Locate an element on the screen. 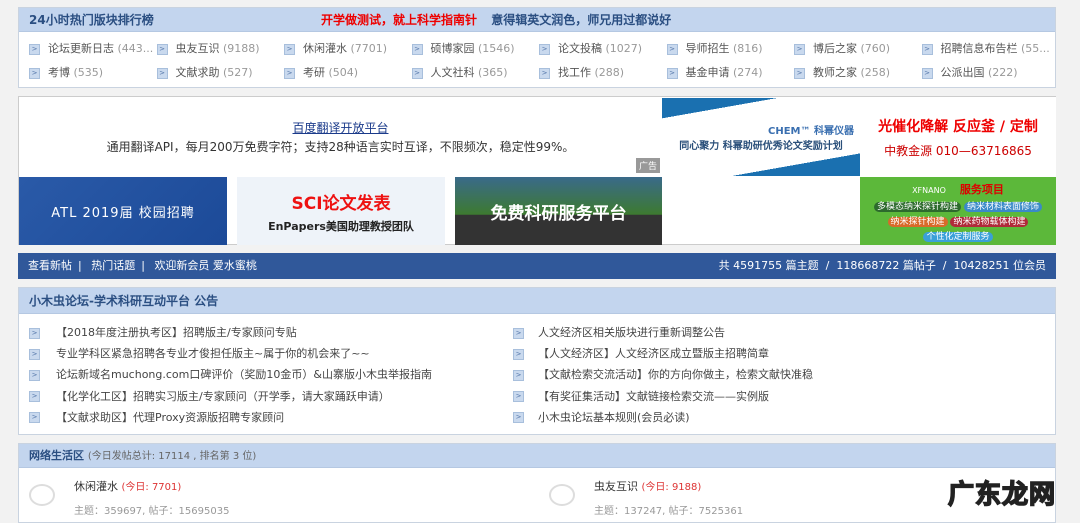 The width and height of the screenshot is (1080, 523). ad-label: 广告 is located at coordinates (647, 165).